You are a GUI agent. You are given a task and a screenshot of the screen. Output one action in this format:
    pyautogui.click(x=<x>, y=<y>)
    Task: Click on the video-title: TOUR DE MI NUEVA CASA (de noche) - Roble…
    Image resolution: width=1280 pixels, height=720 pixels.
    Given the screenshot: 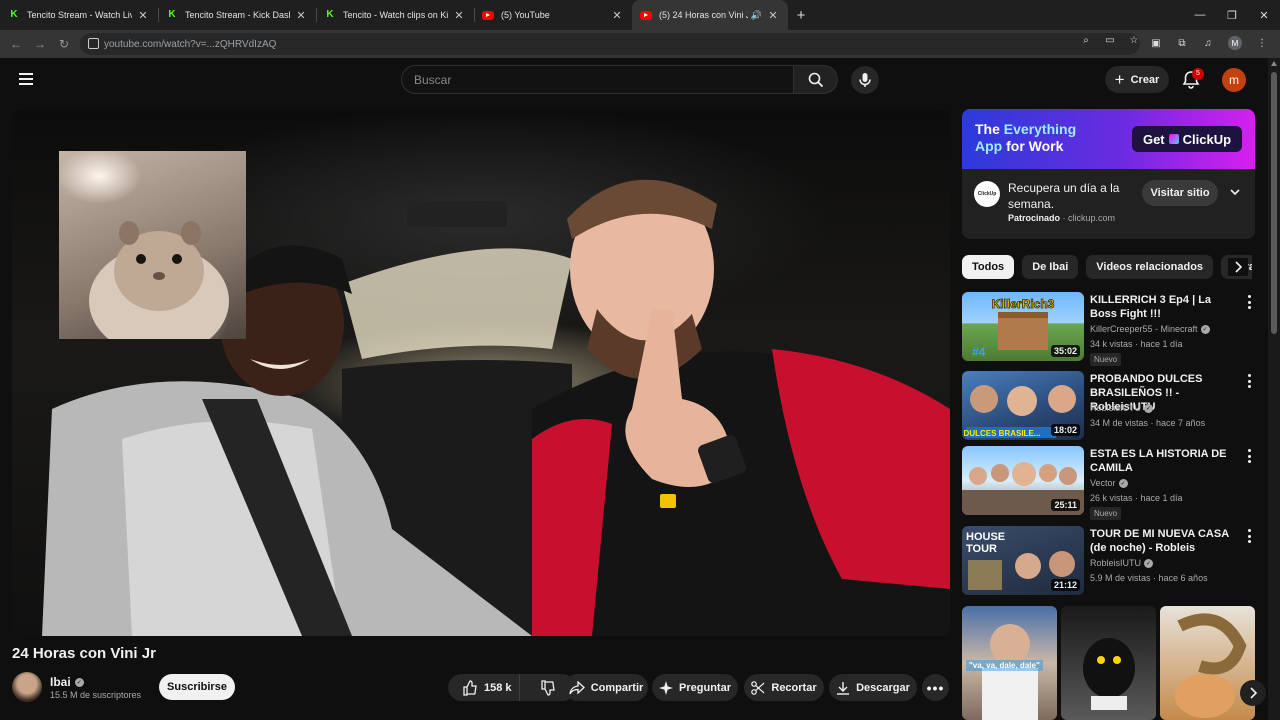 What is the action you would take?
    pyautogui.click(x=1164, y=541)
    